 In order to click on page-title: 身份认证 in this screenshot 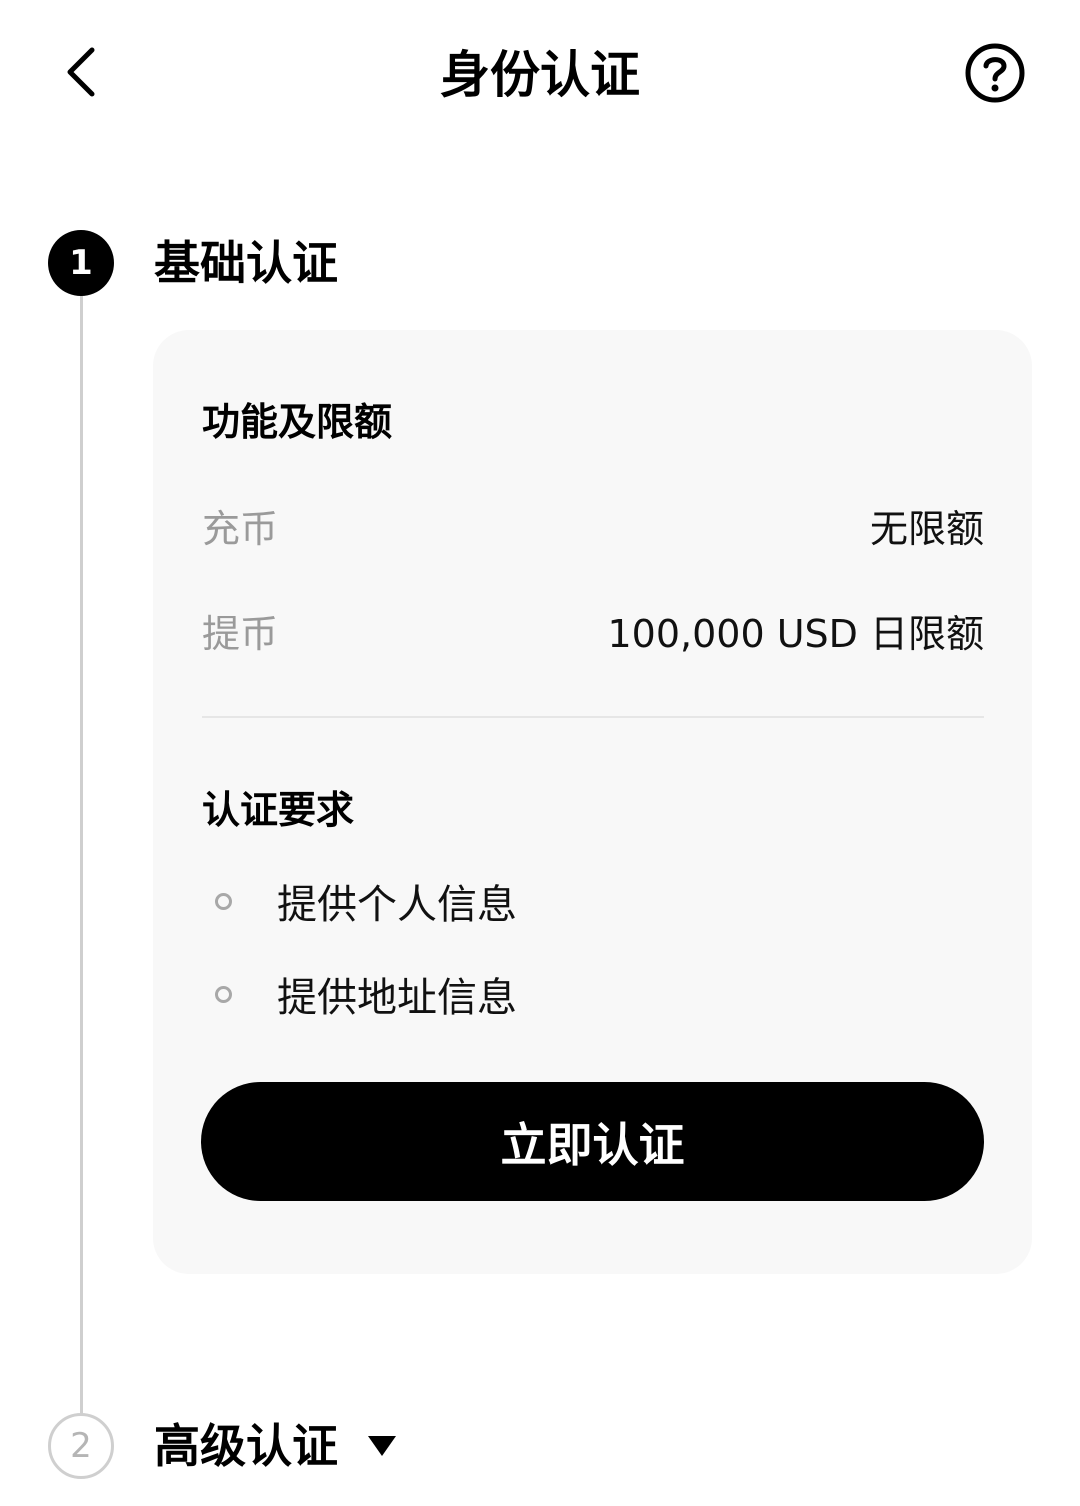, I will do `click(540, 75)`.